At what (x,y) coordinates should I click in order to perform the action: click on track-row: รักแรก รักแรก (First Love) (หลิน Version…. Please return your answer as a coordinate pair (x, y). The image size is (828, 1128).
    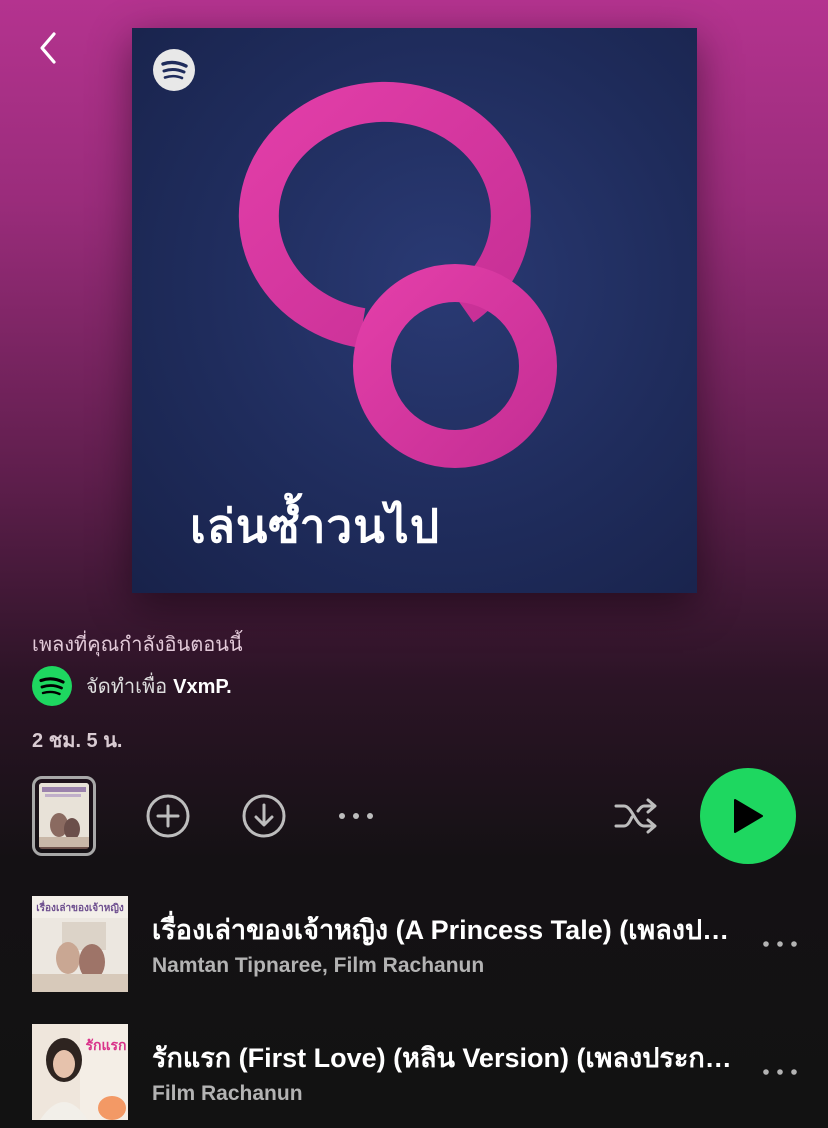
    Looking at the image, I should click on (414, 1074).